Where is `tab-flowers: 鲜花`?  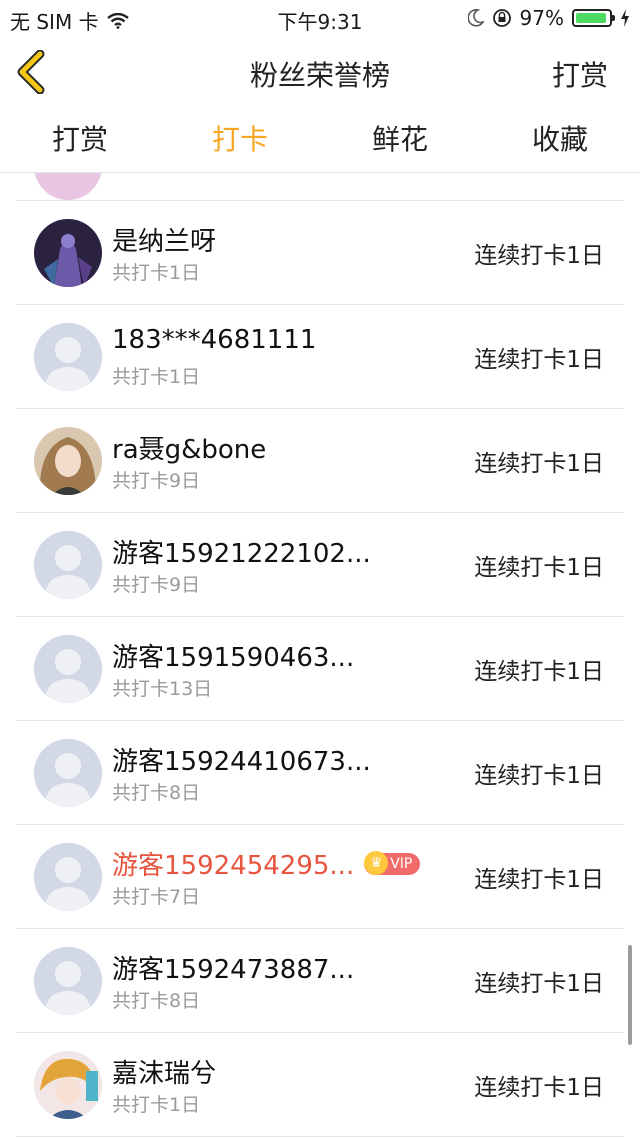
tab-flowers: 鲜花 is located at coordinates (400, 140).